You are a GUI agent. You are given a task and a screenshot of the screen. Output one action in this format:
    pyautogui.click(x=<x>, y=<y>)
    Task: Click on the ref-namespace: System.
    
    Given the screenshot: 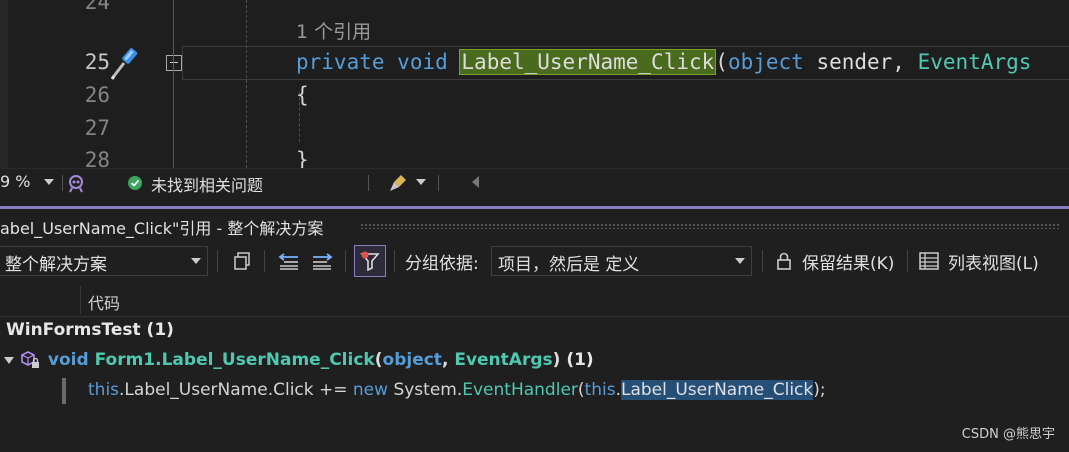 What is the action you would take?
    pyautogui.click(x=425, y=390)
    